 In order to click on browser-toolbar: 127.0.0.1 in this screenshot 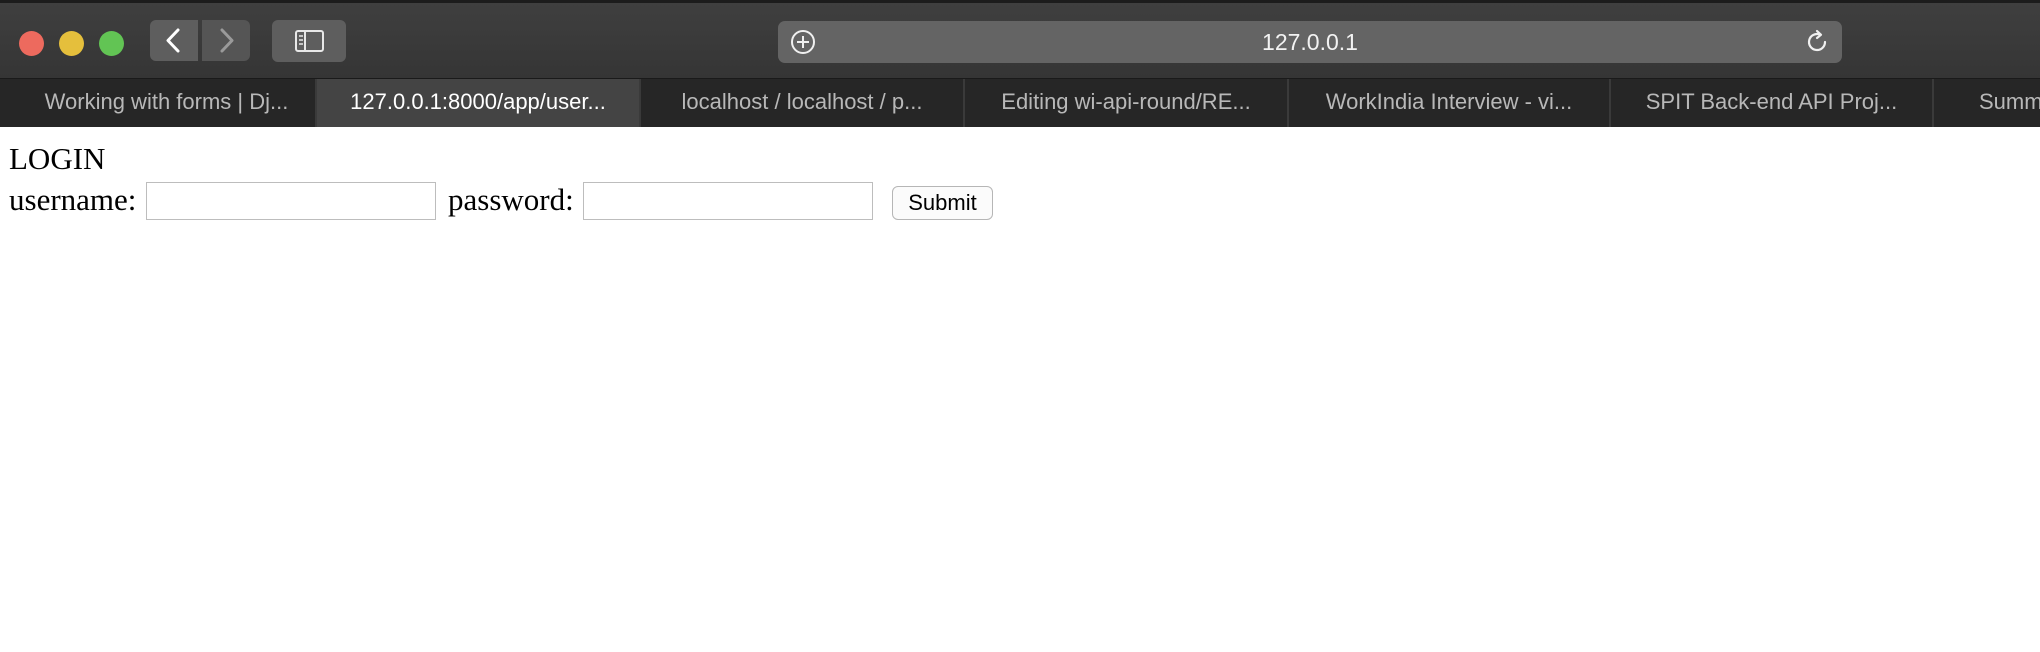, I will do `click(1020, 39)`.